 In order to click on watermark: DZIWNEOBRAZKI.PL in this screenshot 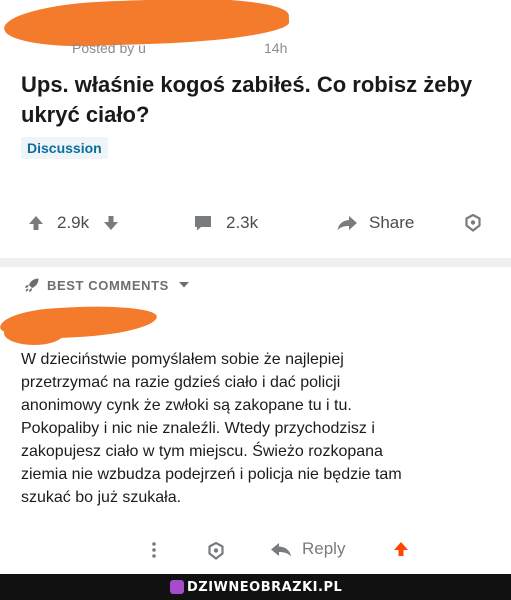, I will do `click(256, 587)`.